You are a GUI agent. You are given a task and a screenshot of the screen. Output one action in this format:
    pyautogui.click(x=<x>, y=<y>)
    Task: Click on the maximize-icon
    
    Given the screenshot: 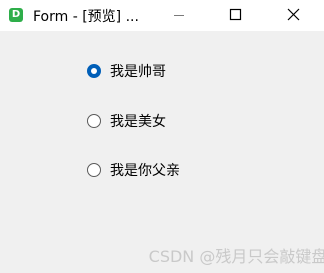 What is the action you would take?
    pyautogui.click(x=235, y=14)
    